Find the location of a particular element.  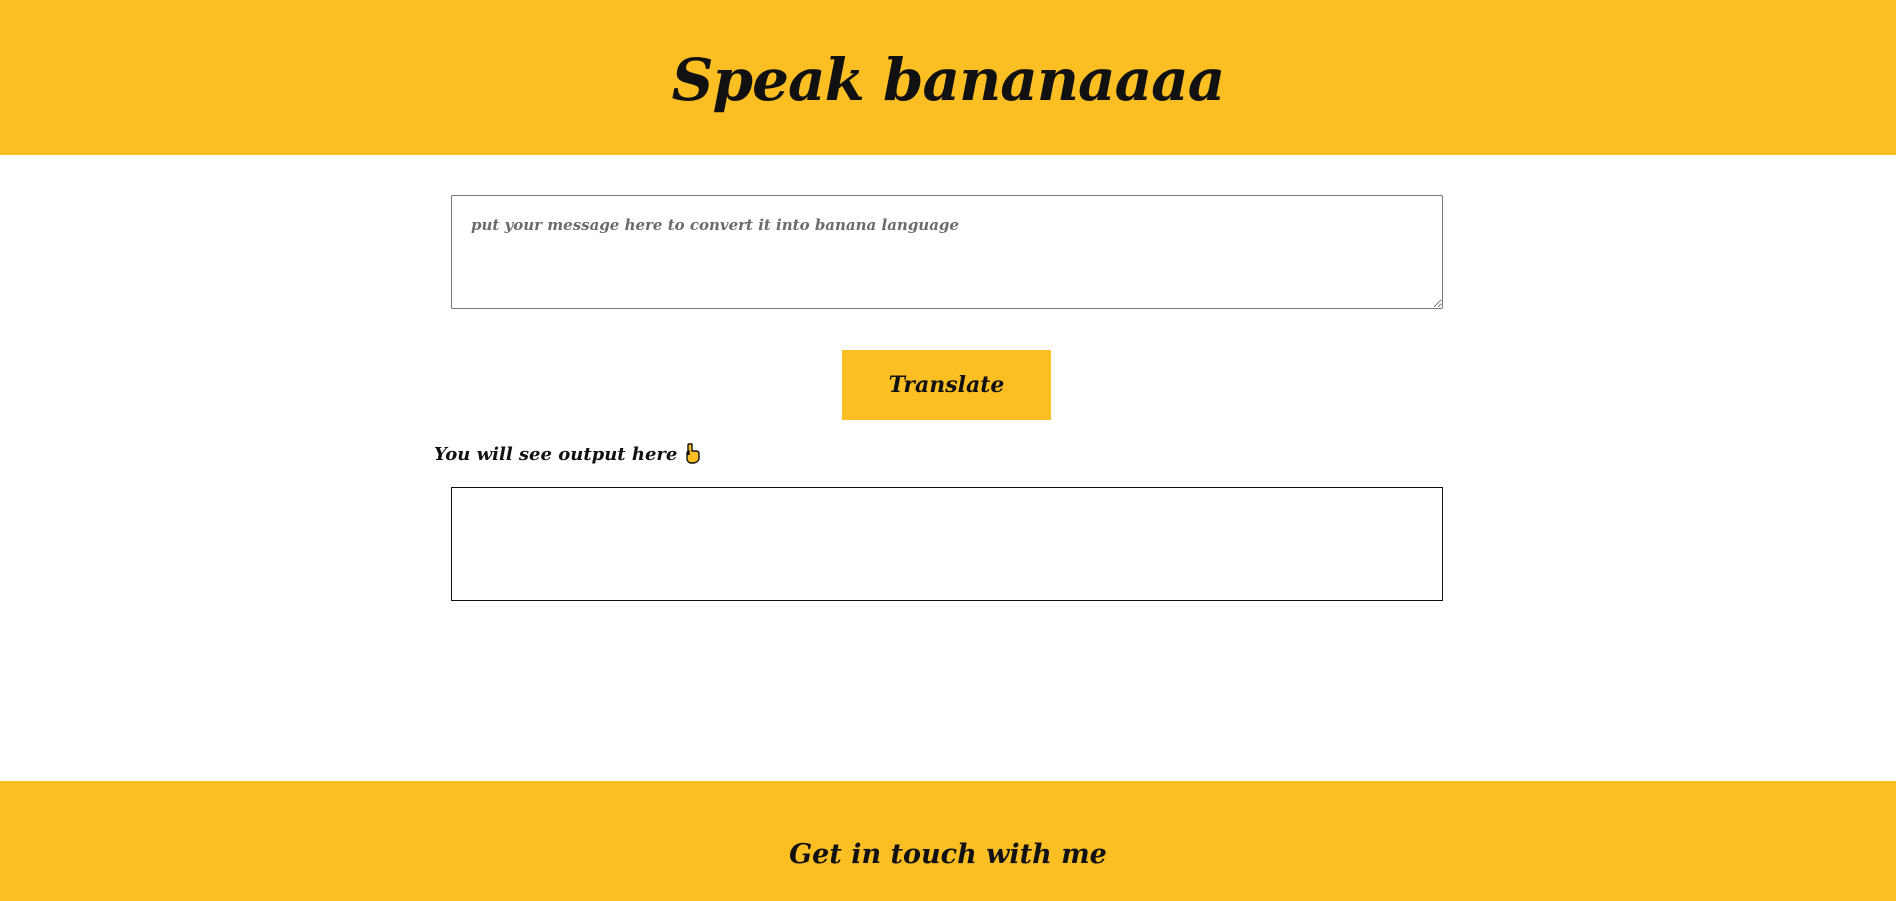

page-footer: Get in touch with me is located at coordinates (948, 841).